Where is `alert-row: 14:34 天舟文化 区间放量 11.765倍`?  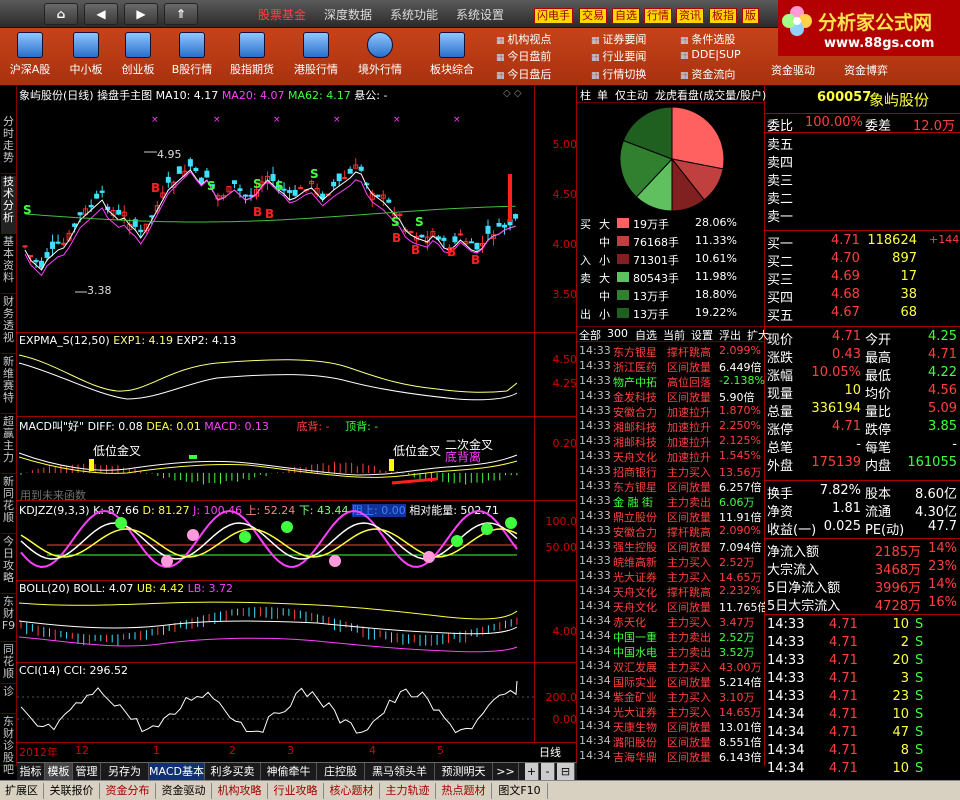 alert-row: 14:34 天舟文化 区间放量 11.765倍 is located at coordinates (671, 607).